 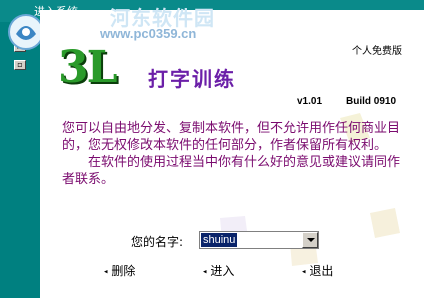 What do you see at coordinates (371, 101) in the screenshot?
I see `build-label: Build 0910` at bounding box center [371, 101].